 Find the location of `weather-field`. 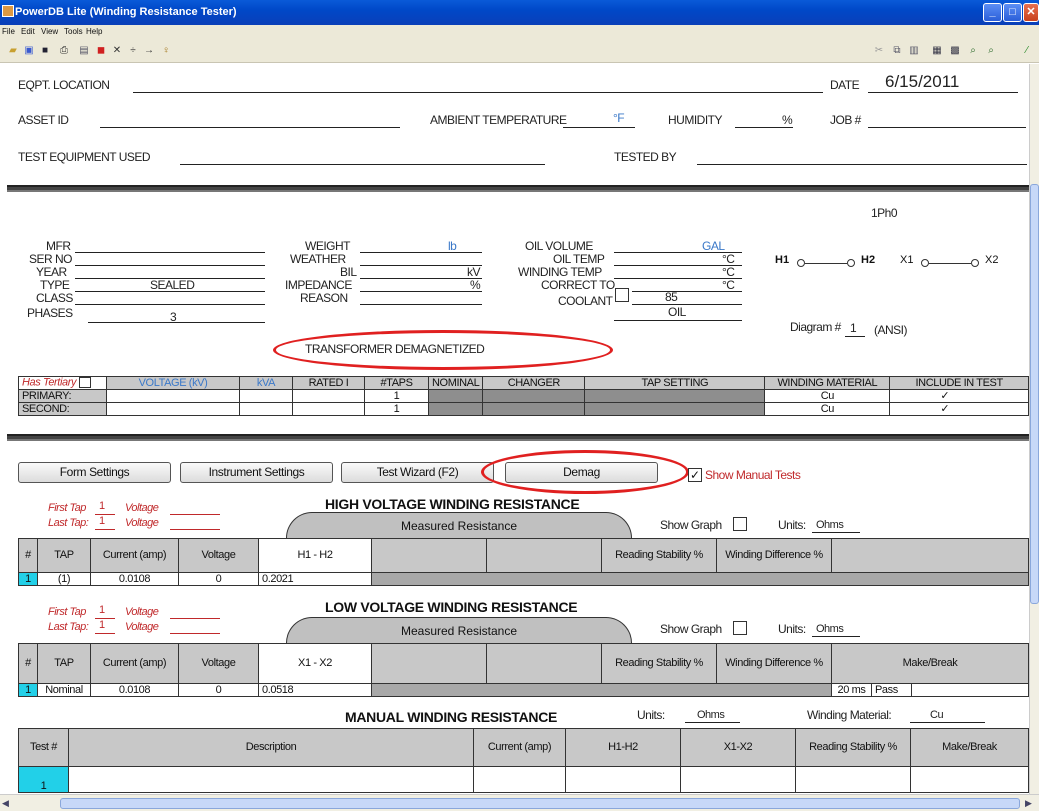

weather-field is located at coordinates (421, 265).